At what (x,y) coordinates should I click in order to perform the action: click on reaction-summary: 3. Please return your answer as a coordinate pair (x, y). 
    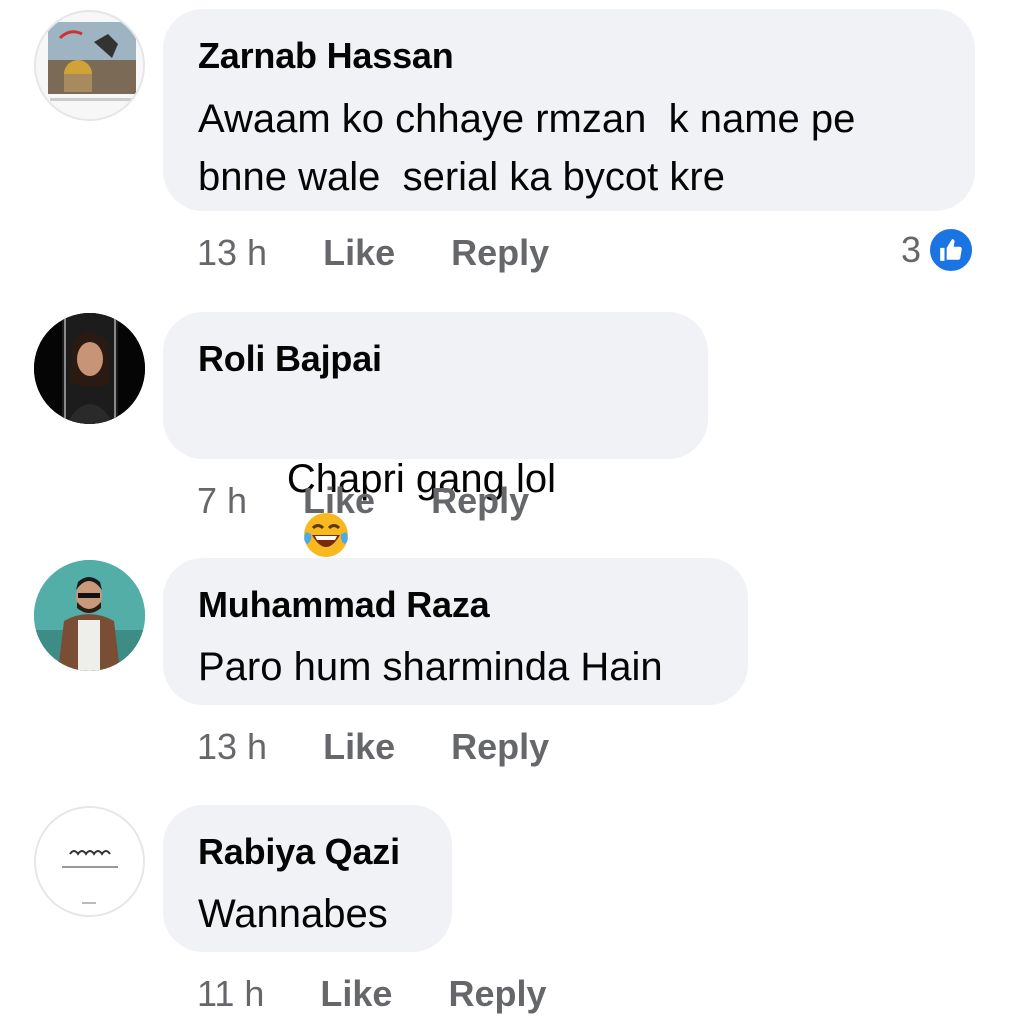
    Looking at the image, I should click on (938, 250).